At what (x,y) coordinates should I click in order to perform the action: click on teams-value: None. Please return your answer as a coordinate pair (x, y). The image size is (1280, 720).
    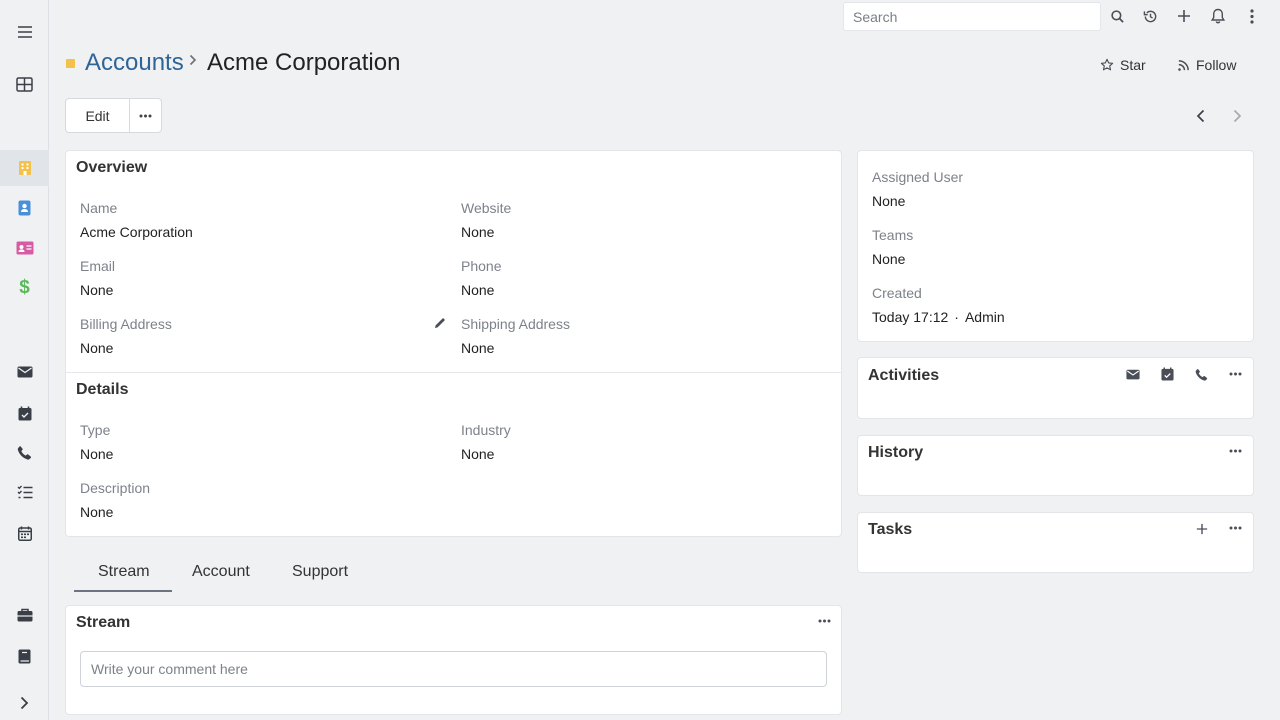
    Looking at the image, I should click on (889, 259).